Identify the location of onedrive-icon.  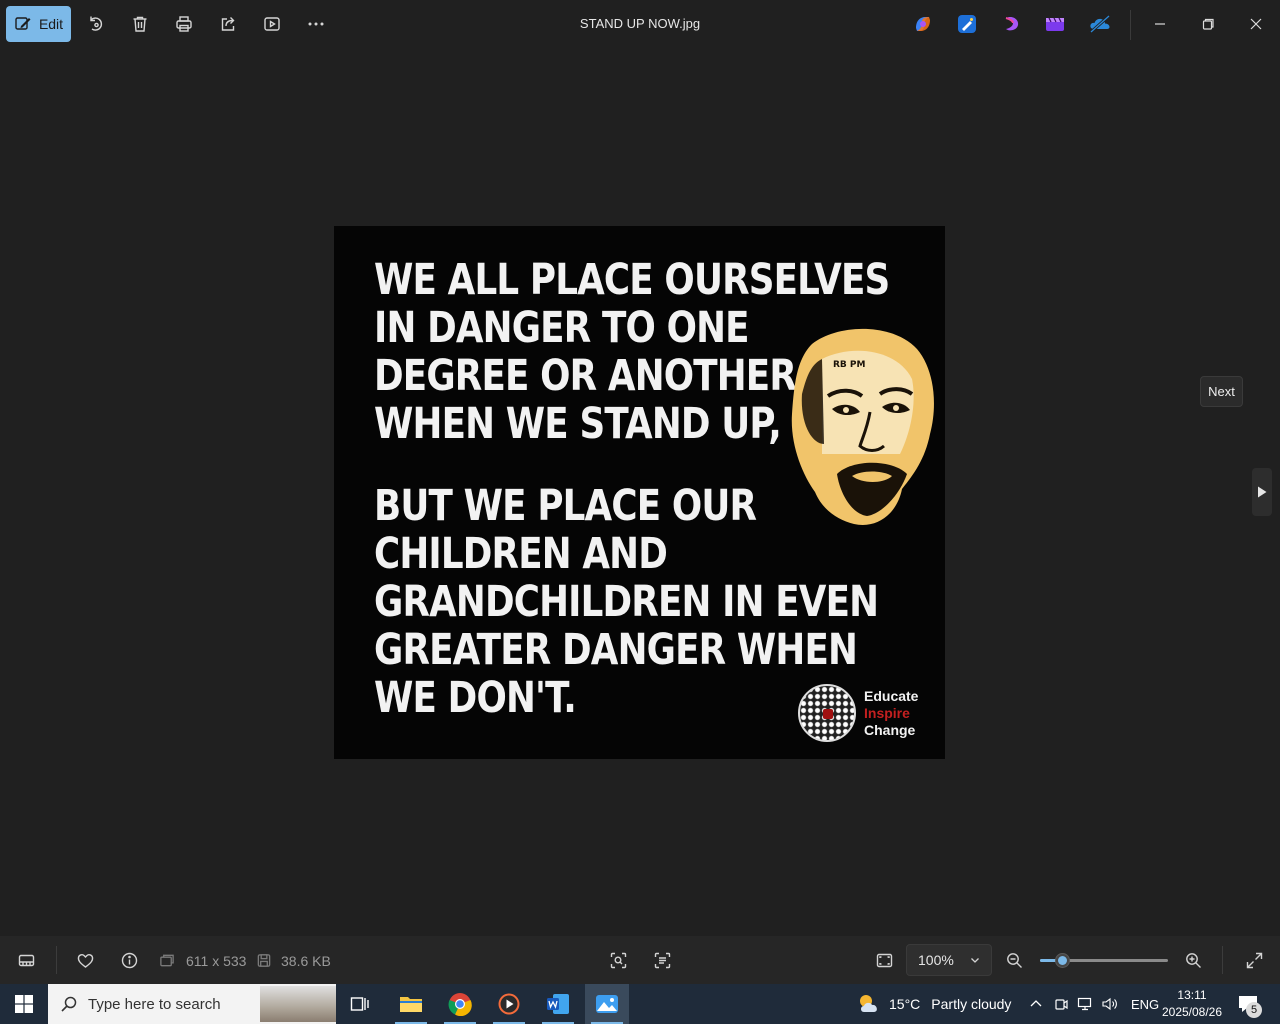
(1100, 24).